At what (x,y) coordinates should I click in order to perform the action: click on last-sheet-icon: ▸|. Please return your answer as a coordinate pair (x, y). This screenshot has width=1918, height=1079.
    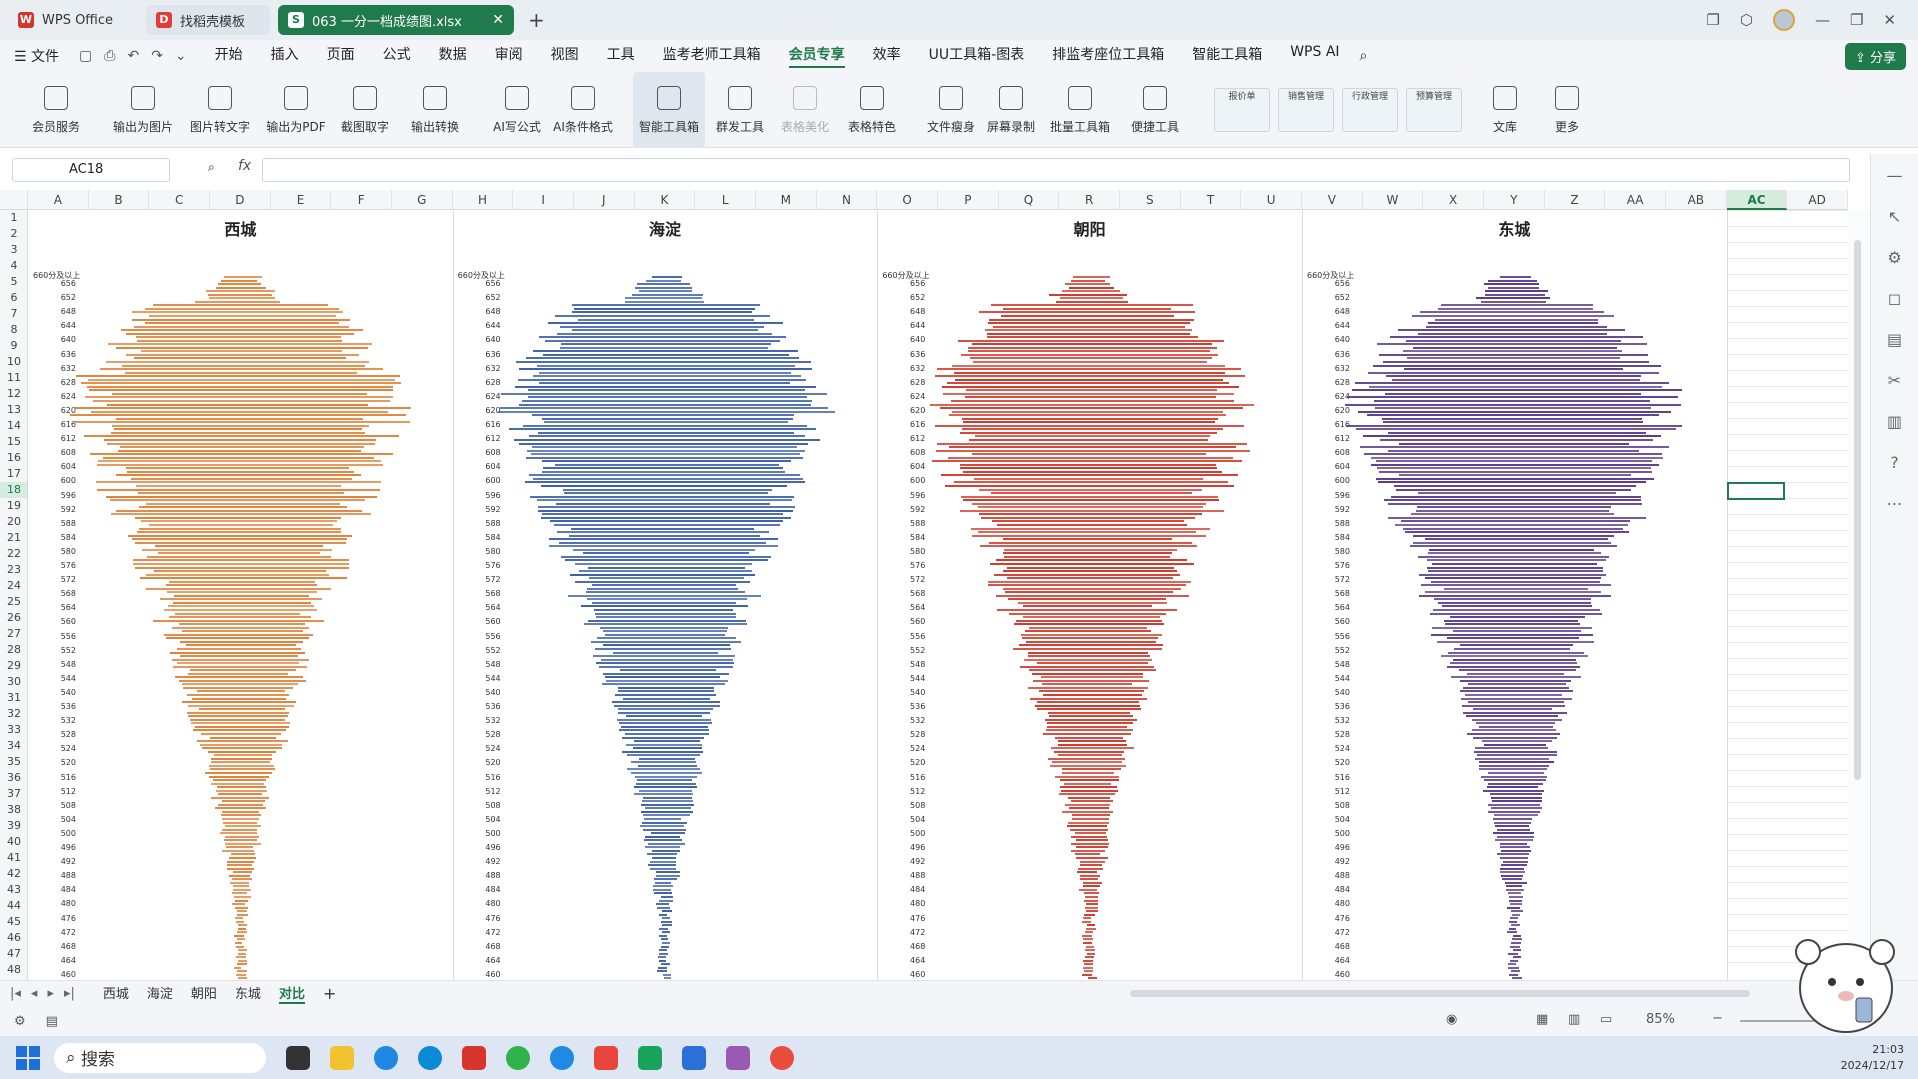
    Looking at the image, I should click on (69, 993).